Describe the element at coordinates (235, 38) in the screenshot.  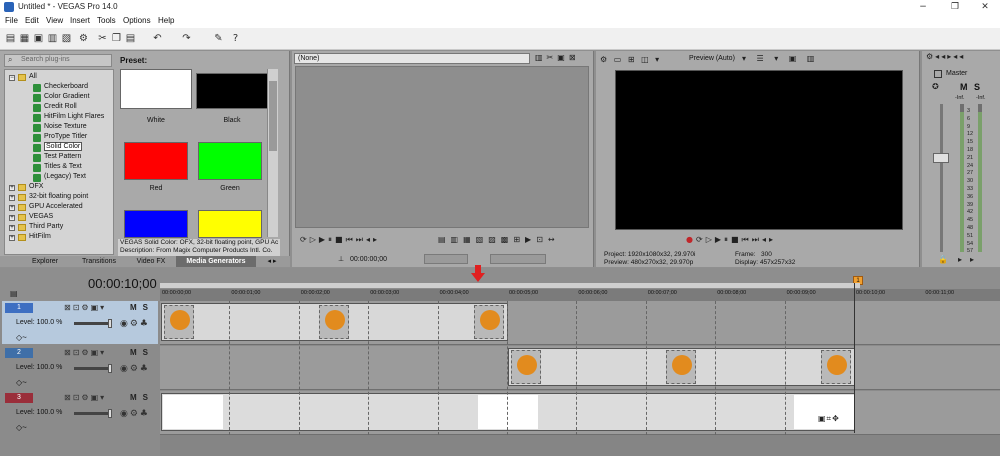
I see `help-icon: ?` at that location.